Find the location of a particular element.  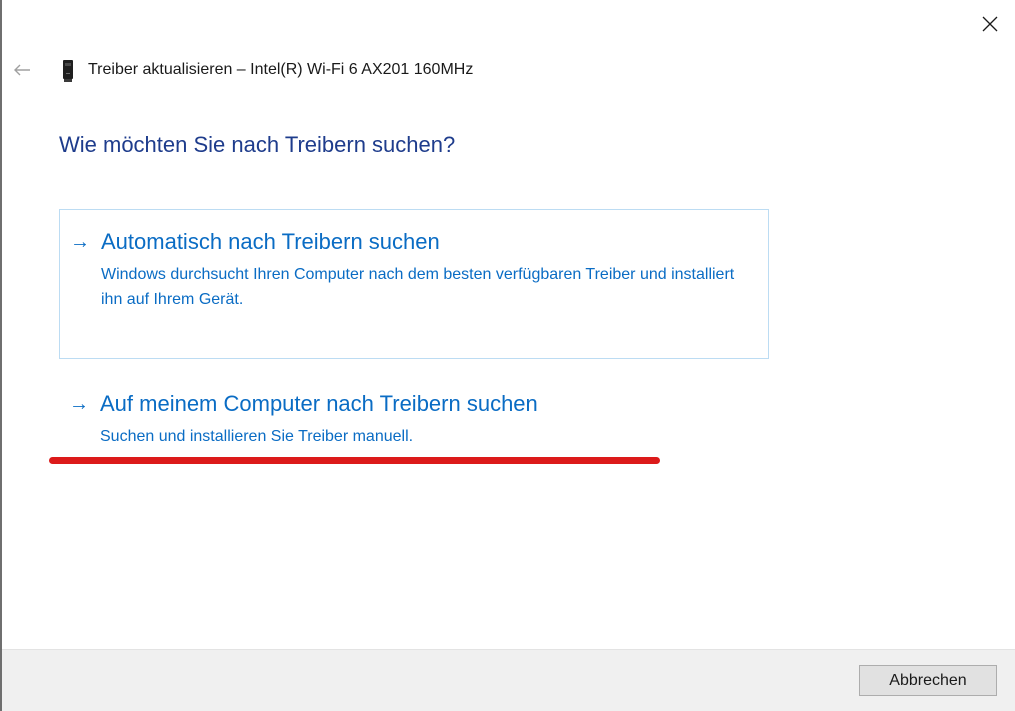

option-title: Automatisch nach Treibern suchen is located at coordinates (270, 242).